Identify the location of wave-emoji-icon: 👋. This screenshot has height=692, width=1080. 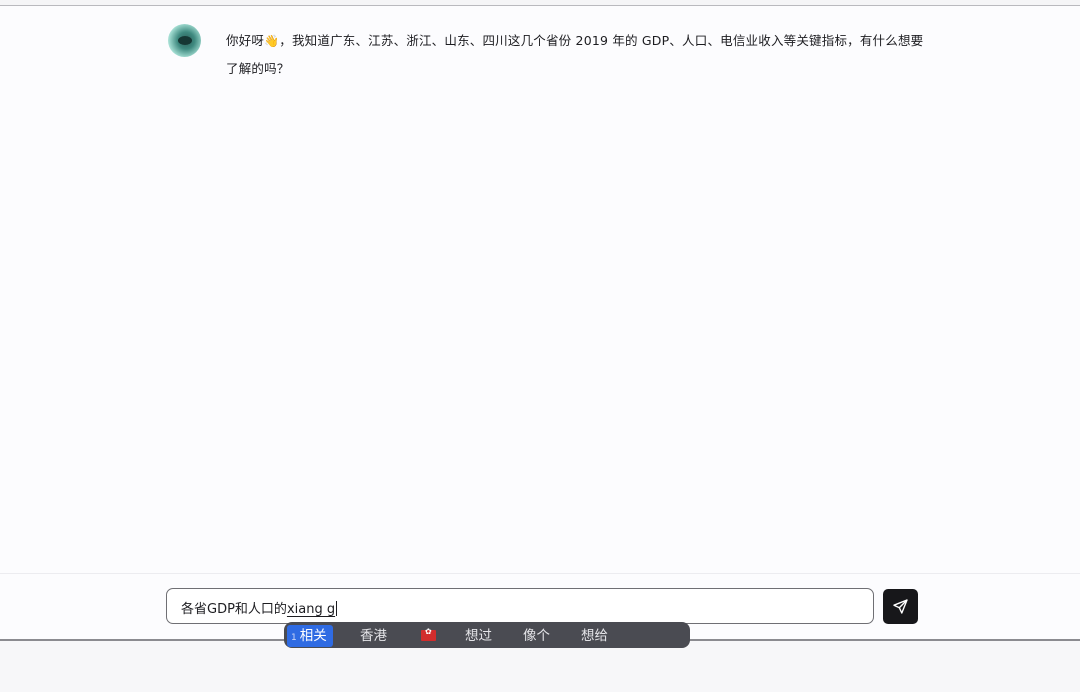
(272, 41).